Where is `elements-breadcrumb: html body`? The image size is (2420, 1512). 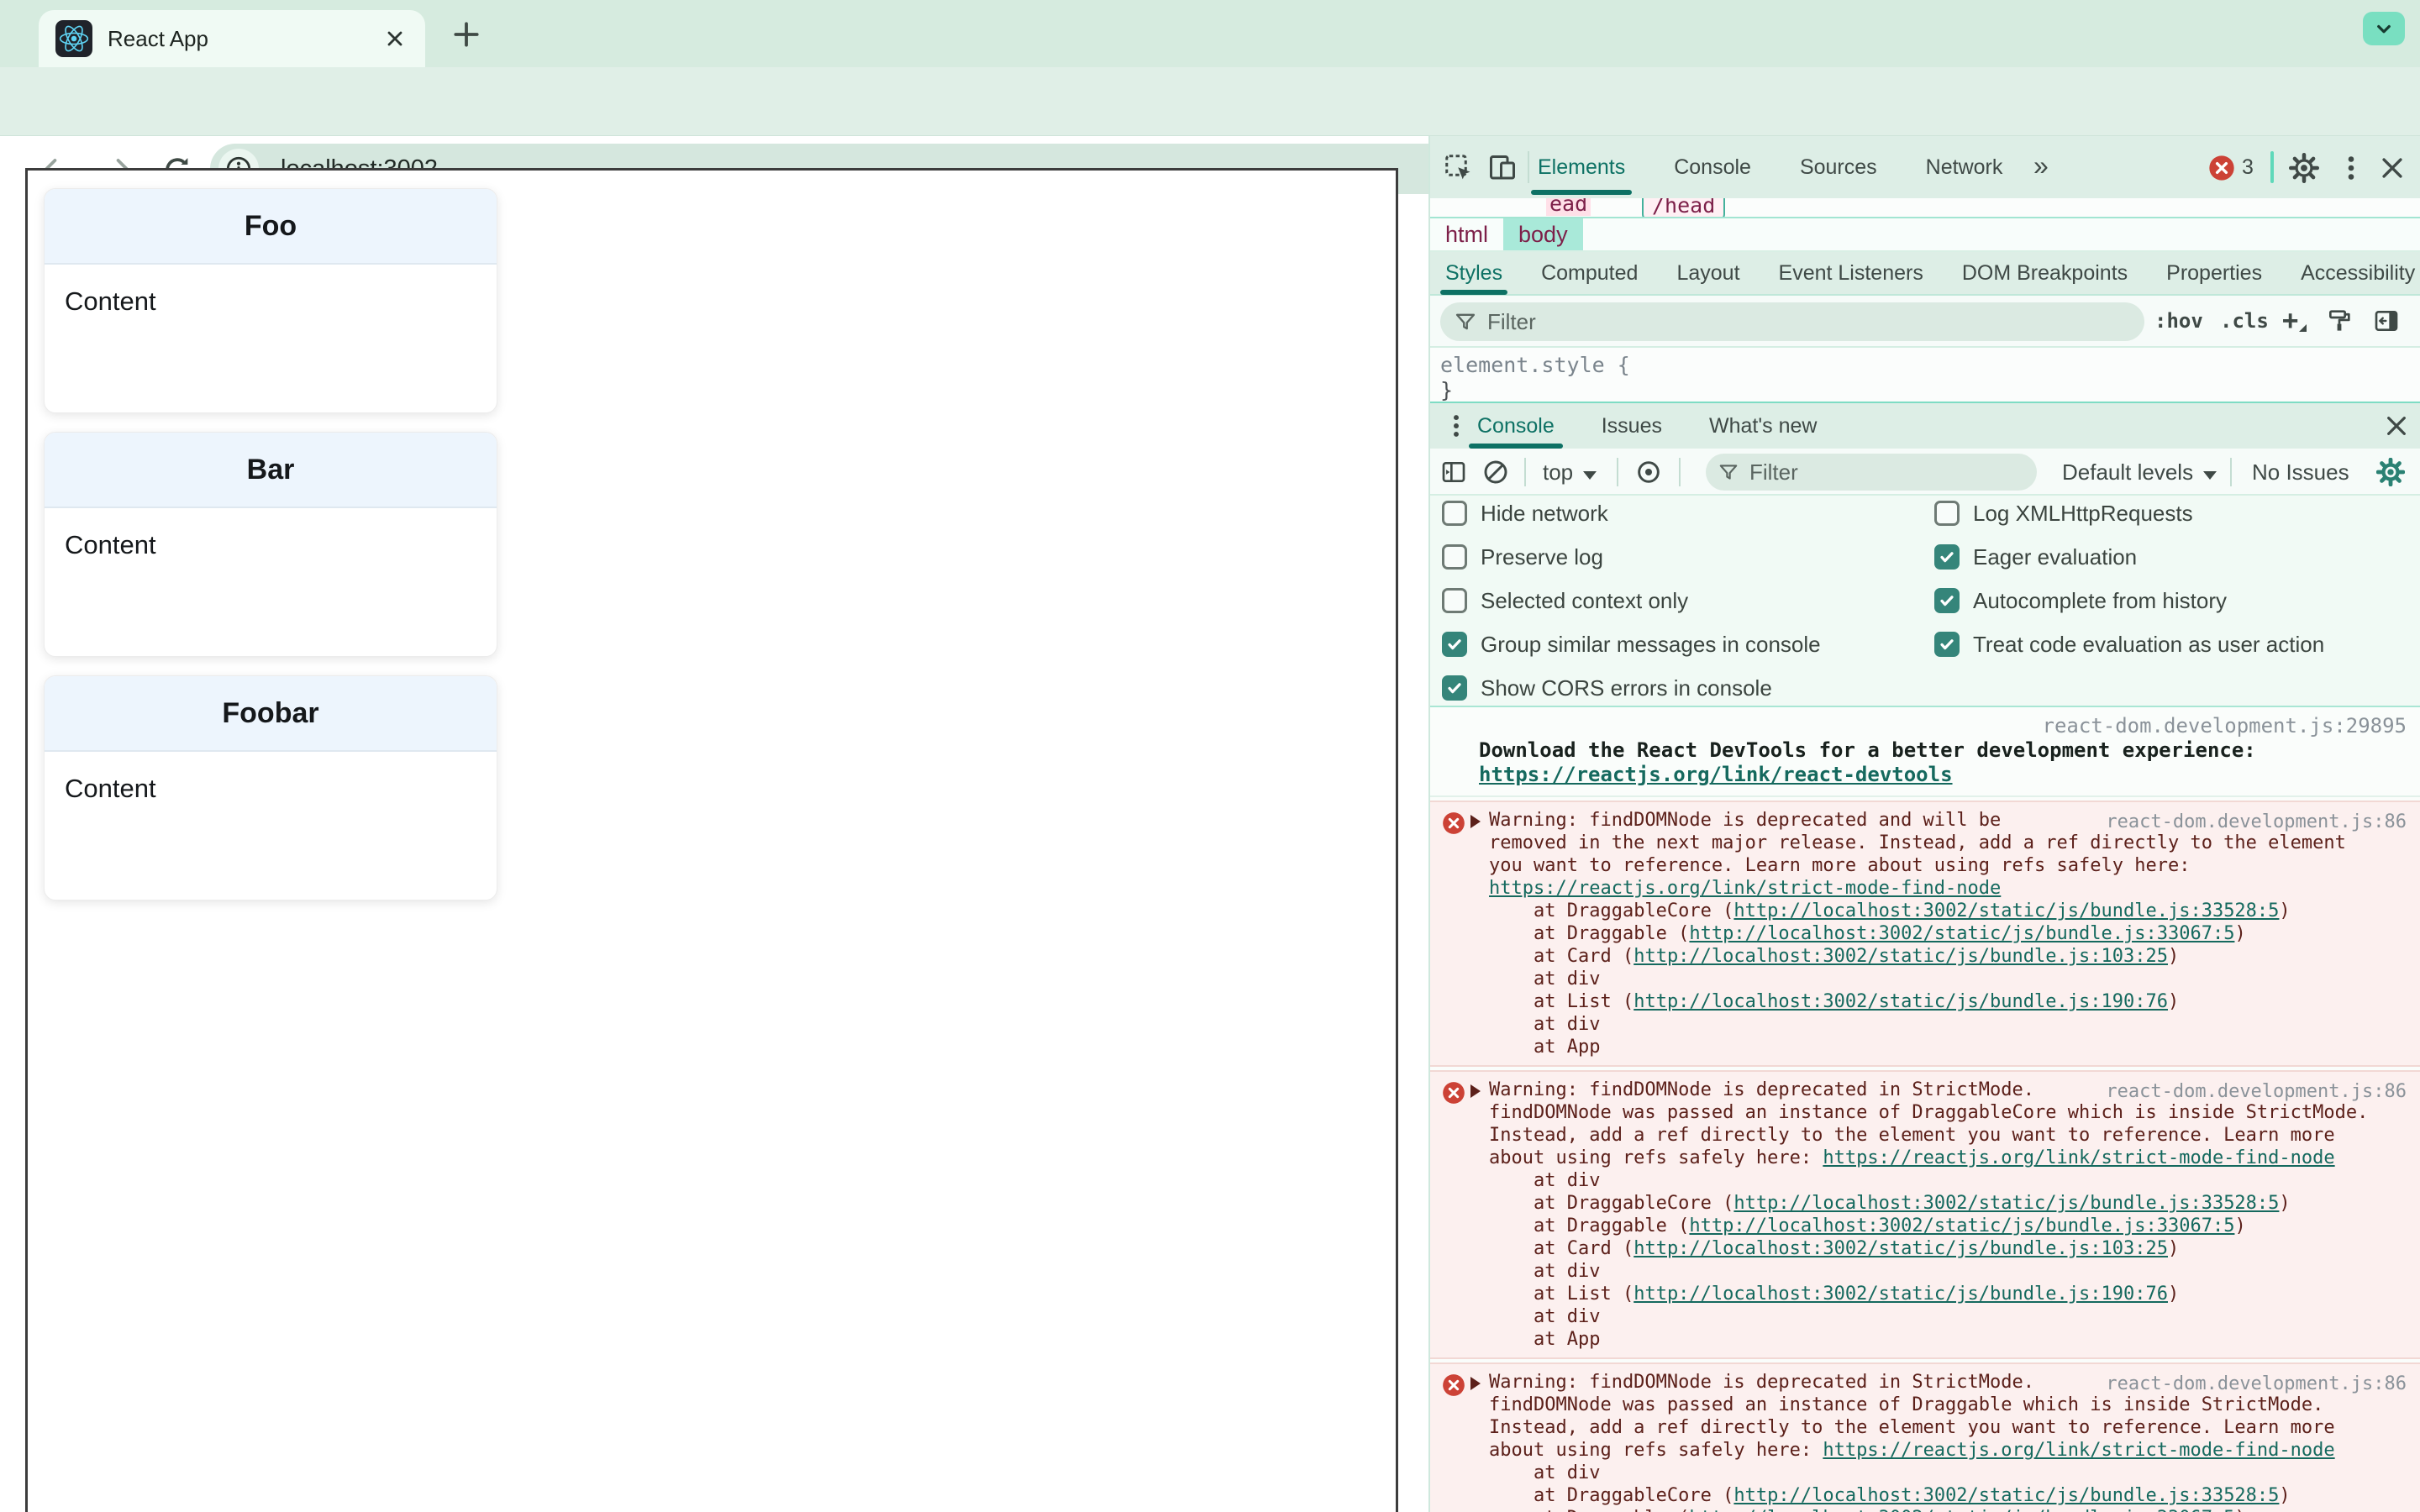 elements-breadcrumb: html body is located at coordinates (1925, 234).